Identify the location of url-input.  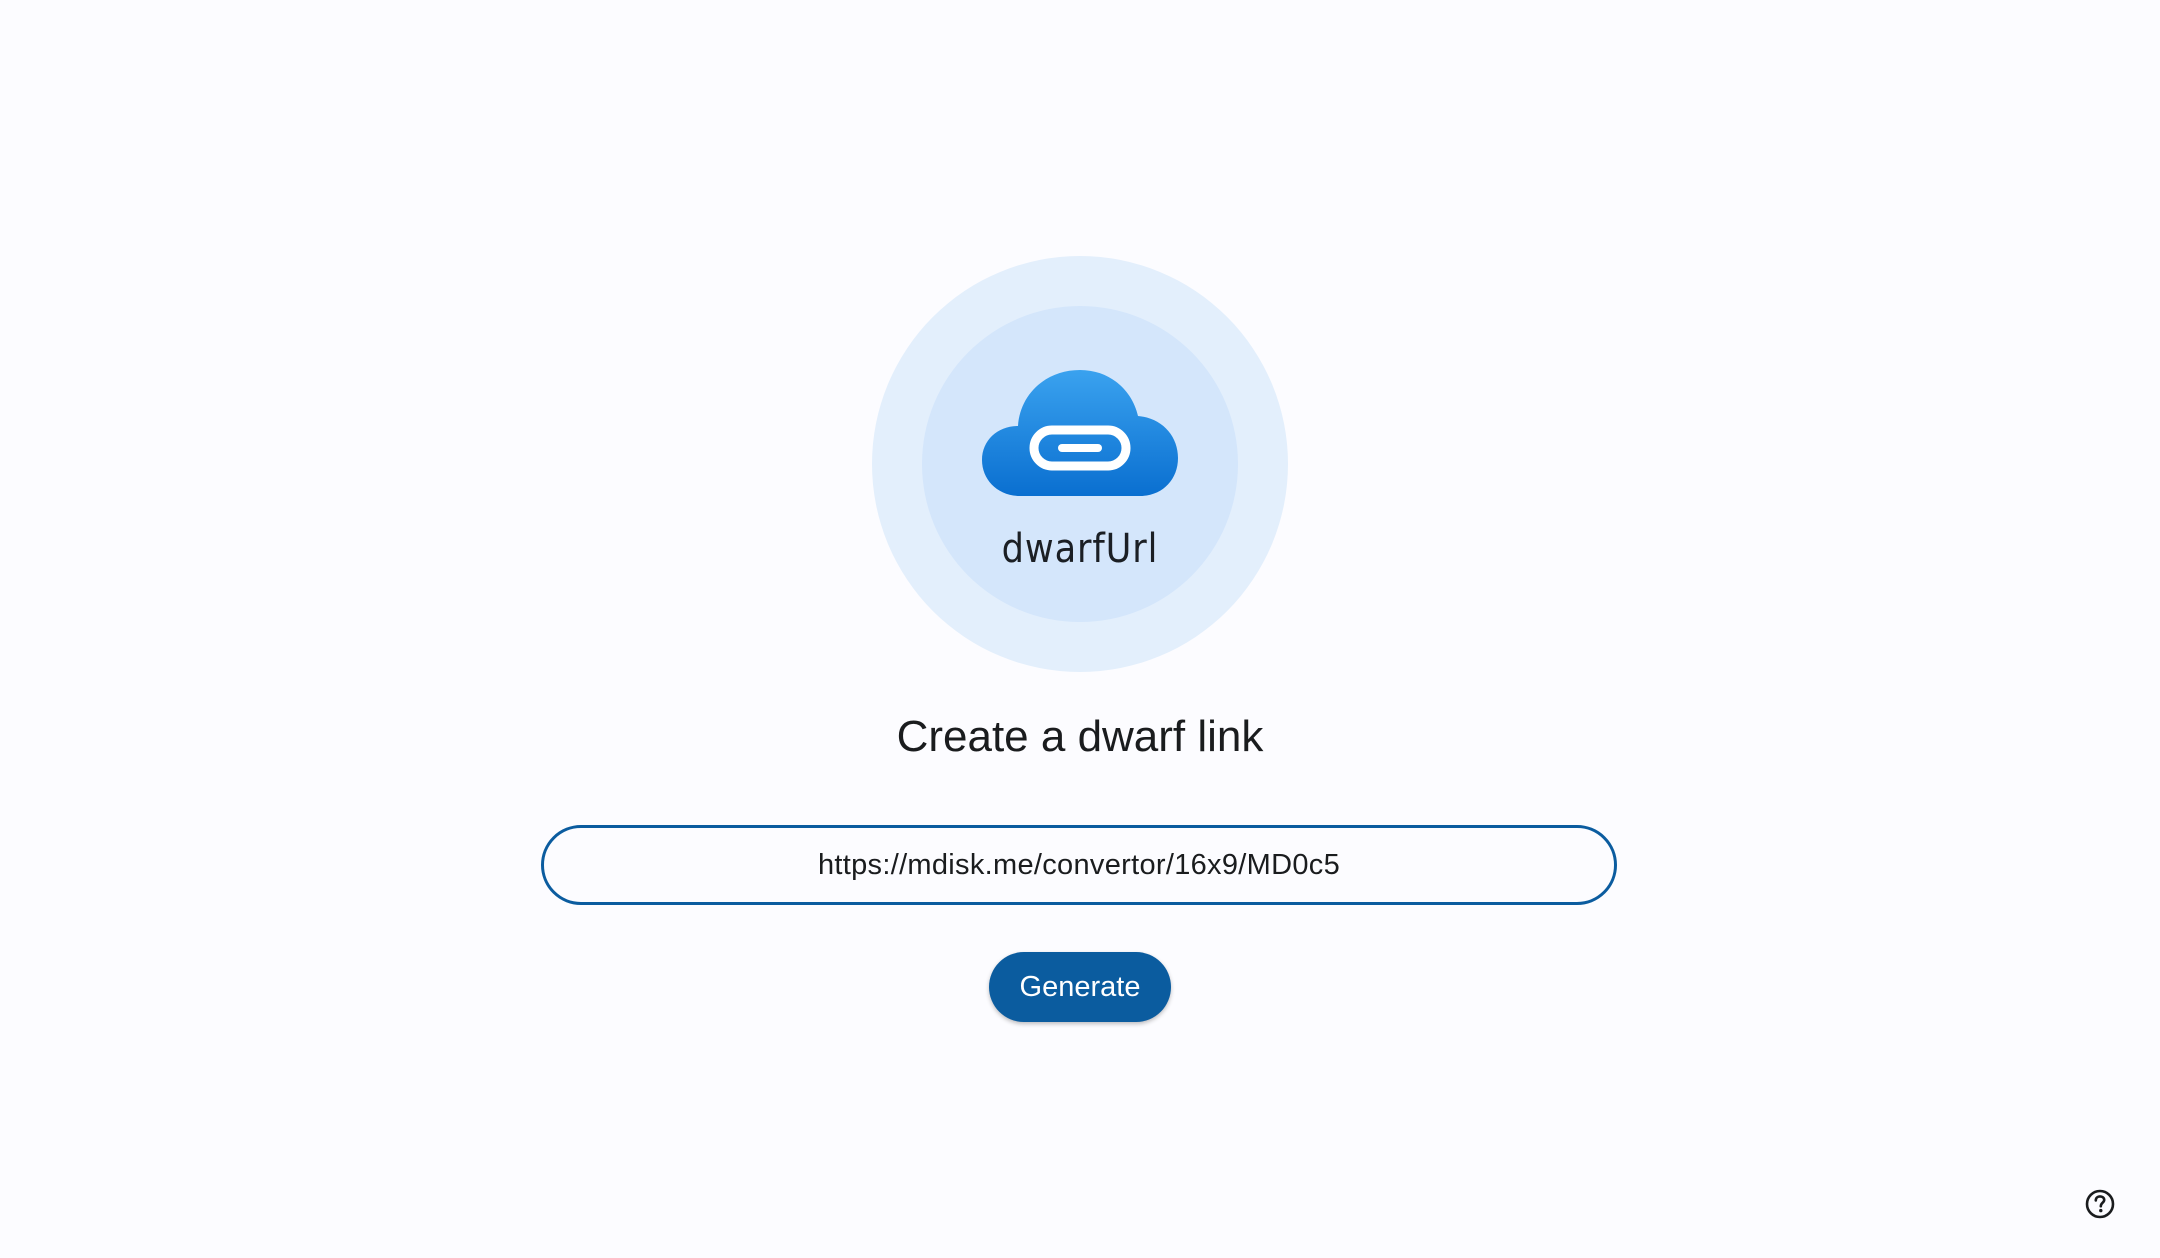
(1079, 865).